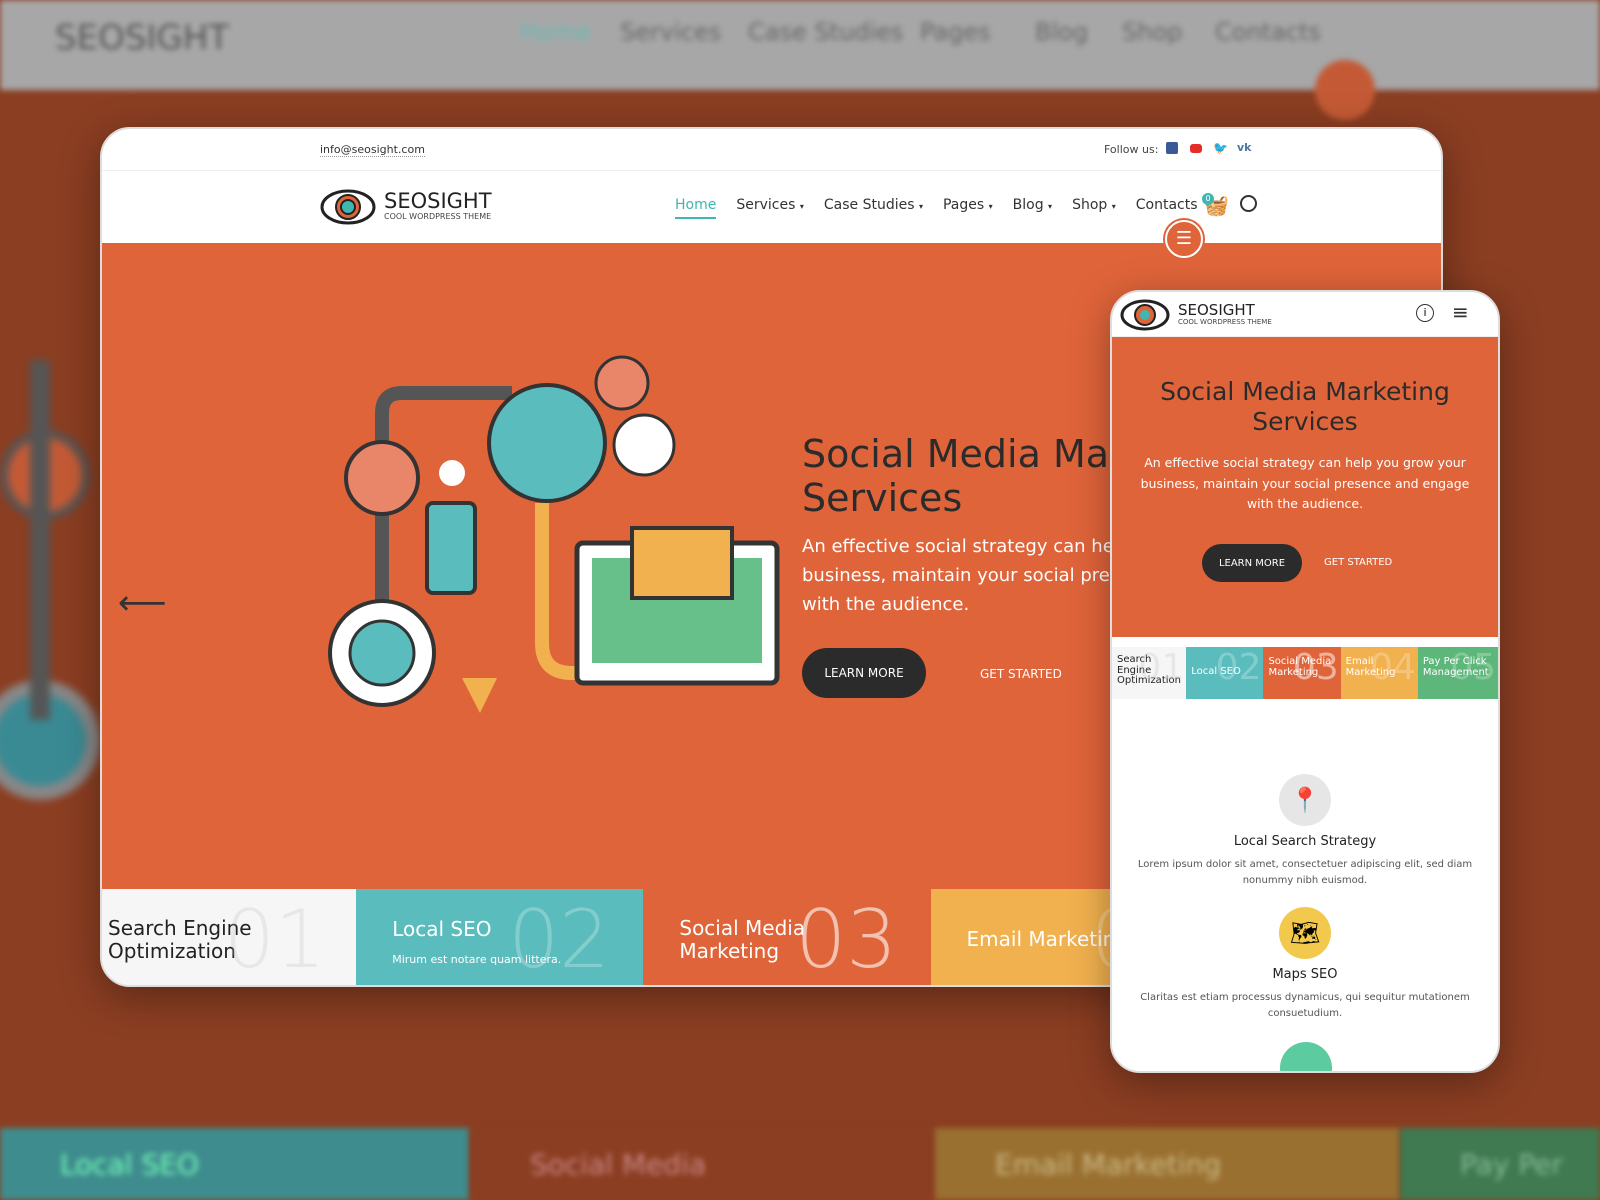 This screenshot has width=1600, height=1200. Describe the element at coordinates (1306, 1056) in the screenshot. I see `location-icon` at that location.